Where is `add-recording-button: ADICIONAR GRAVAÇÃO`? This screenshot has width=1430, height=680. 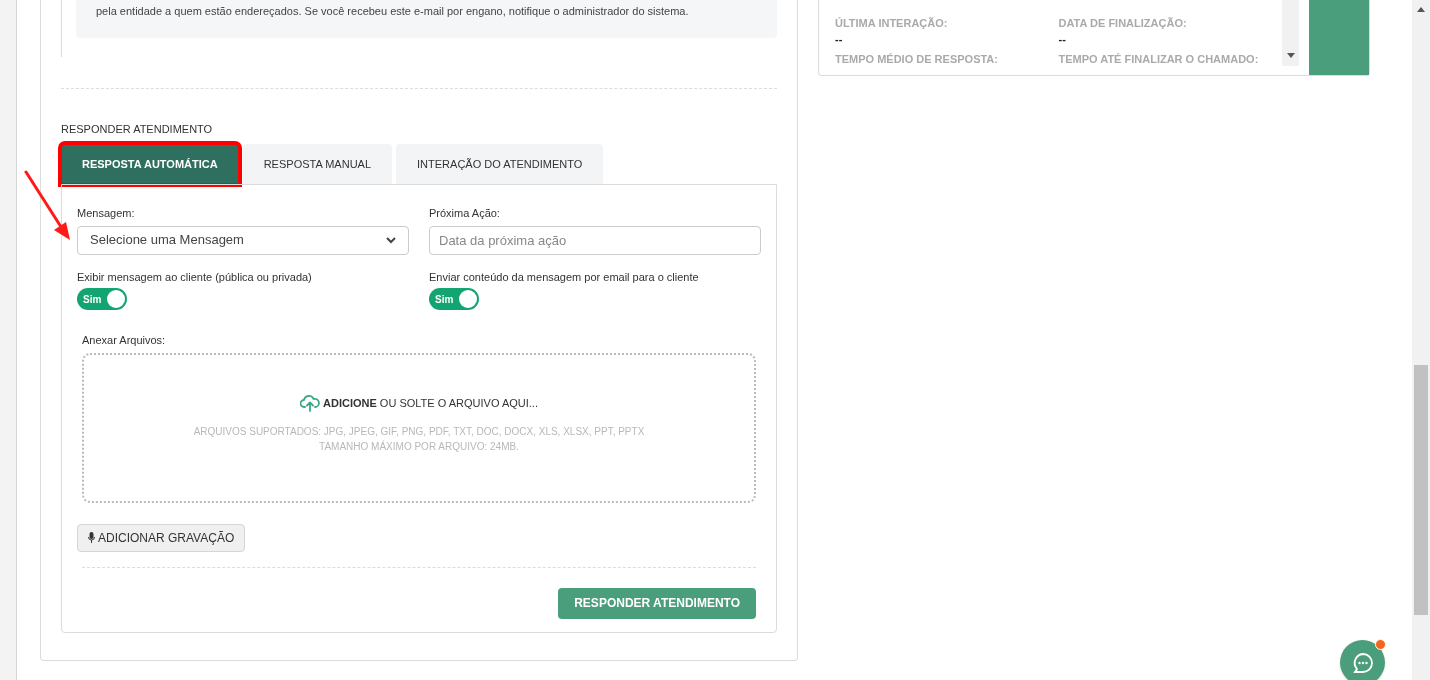 add-recording-button: ADICIONAR GRAVAÇÃO is located at coordinates (161, 537).